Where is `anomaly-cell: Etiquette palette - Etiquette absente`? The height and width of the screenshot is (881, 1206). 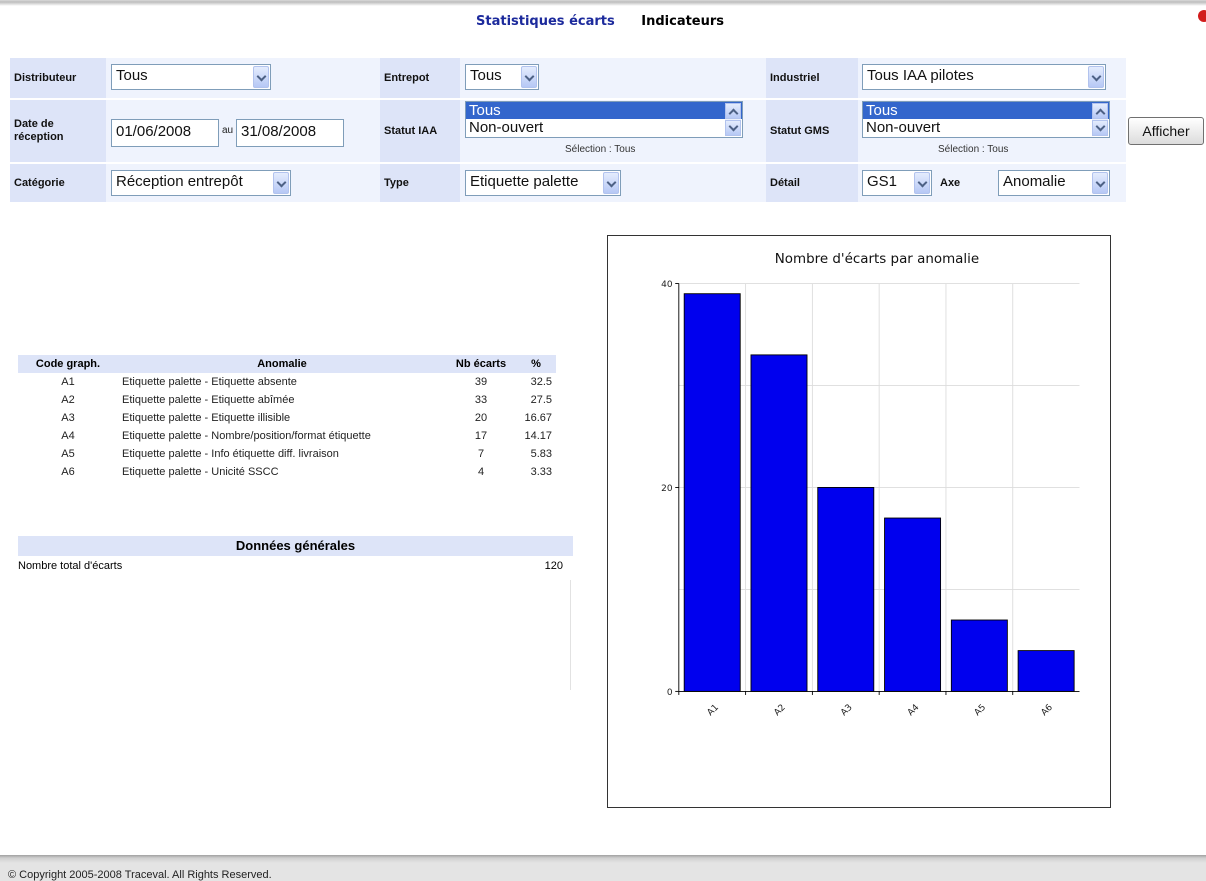
anomaly-cell: Etiquette palette - Etiquette absente is located at coordinates (209, 382).